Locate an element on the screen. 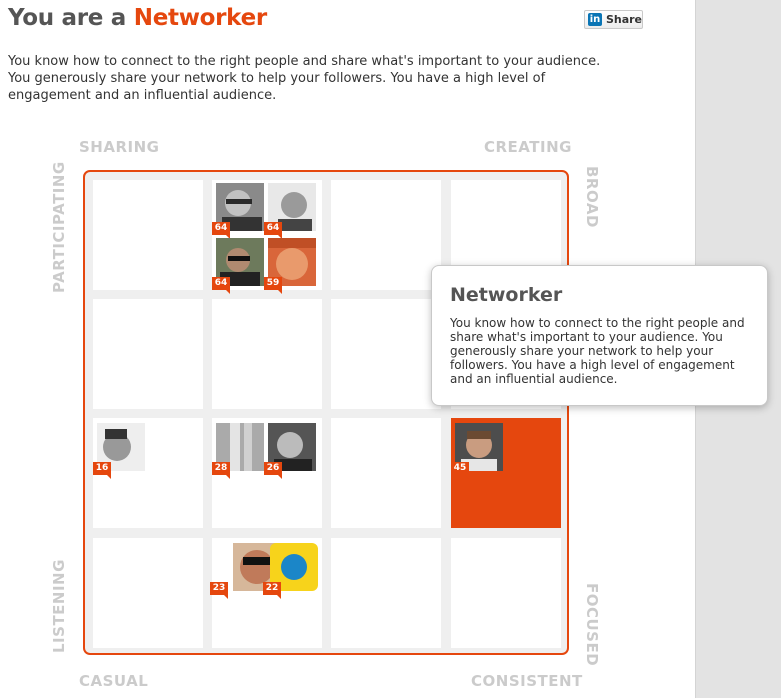 The image size is (781, 698). page-title: You are a Networker is located at coordinates (137, 18).